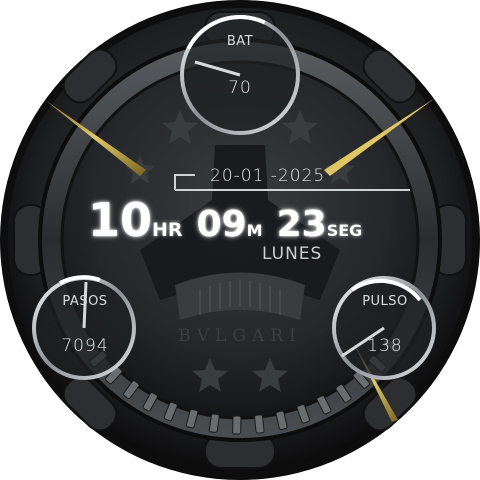 Image resolution: width=480 pixels, height=480 pixels. Describe the element at coordinates (240, 88) in the screenshot. I see `battery-value: 70` at that location.